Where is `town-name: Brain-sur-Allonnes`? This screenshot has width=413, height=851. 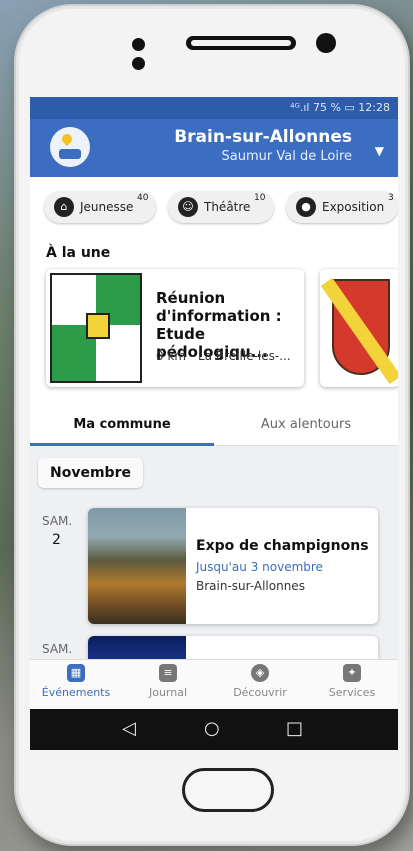 town-name: Brain-sur-Allonnes is located at coordinates (263, 137).